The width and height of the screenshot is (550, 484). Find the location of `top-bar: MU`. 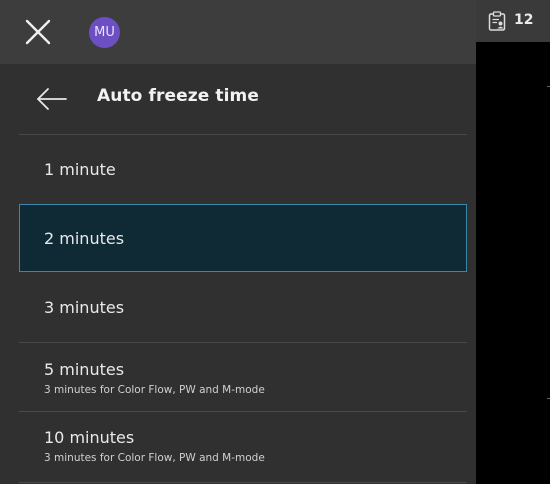

top-bar: MU is located at coordinates (238, 32).